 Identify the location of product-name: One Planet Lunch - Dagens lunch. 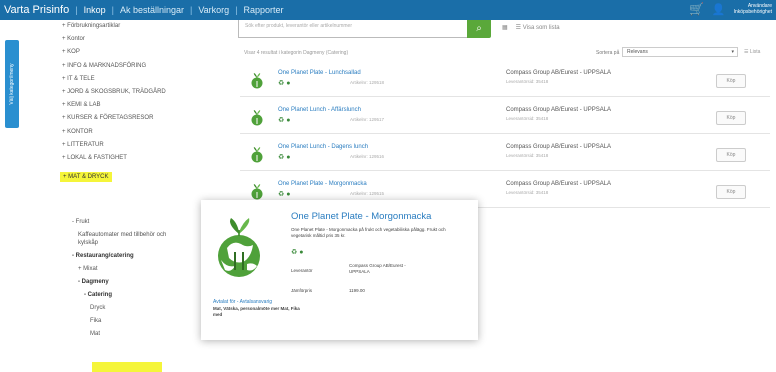
(323, 147).